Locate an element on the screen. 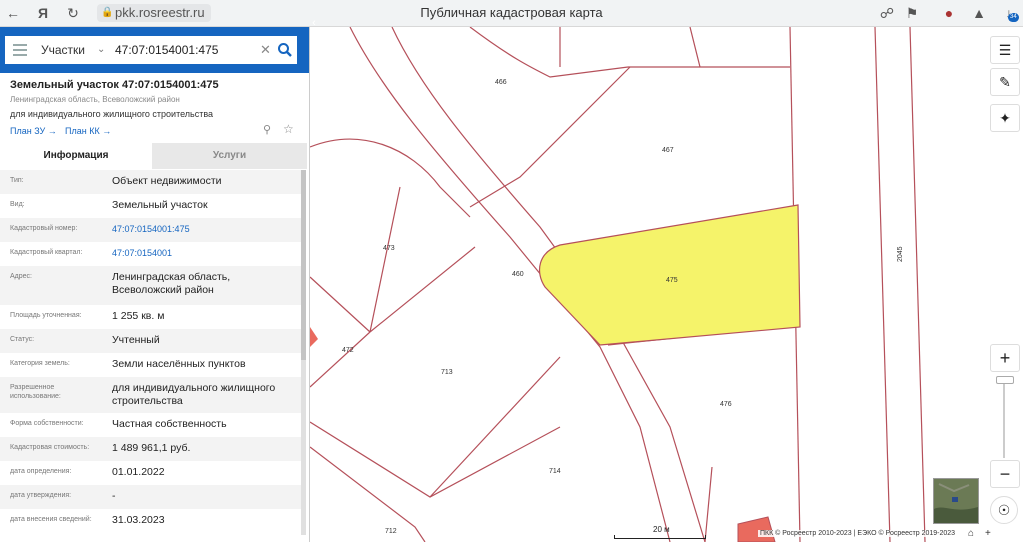 The width and height of the screenshot is (1023, 542). parcel-label-472: 472 is located at coordinates (348, 350).